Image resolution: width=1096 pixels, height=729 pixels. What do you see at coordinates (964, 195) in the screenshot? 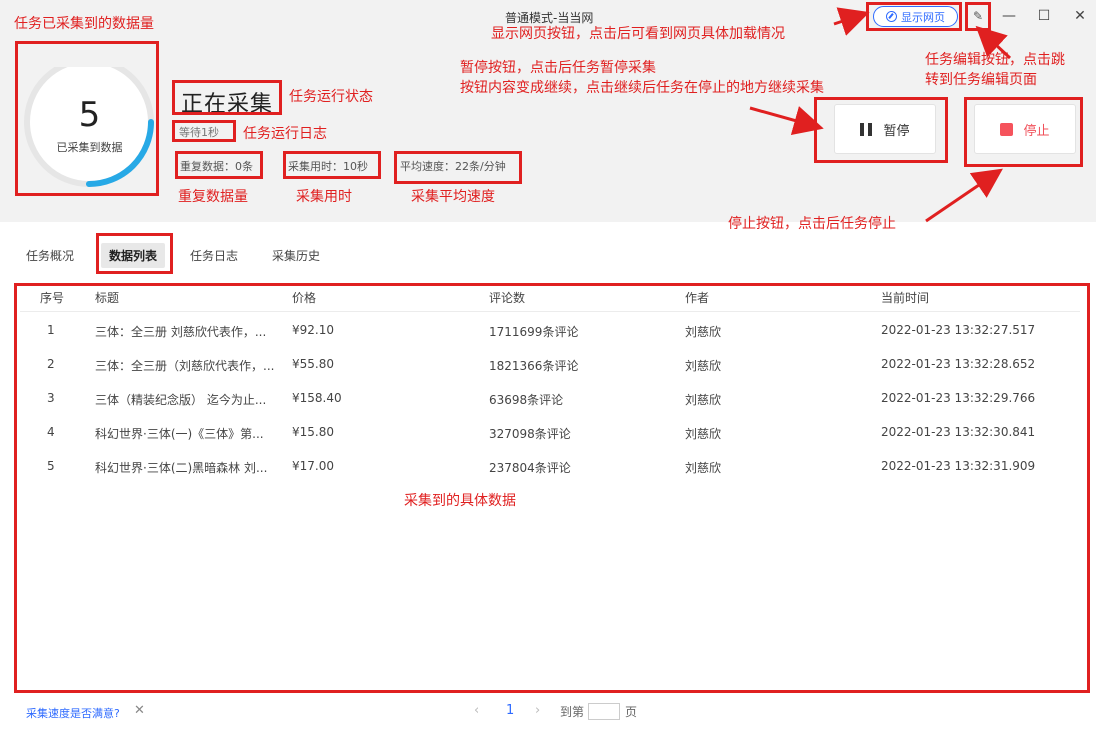
I see `arrow-stop` at bounding box center [964, 195].